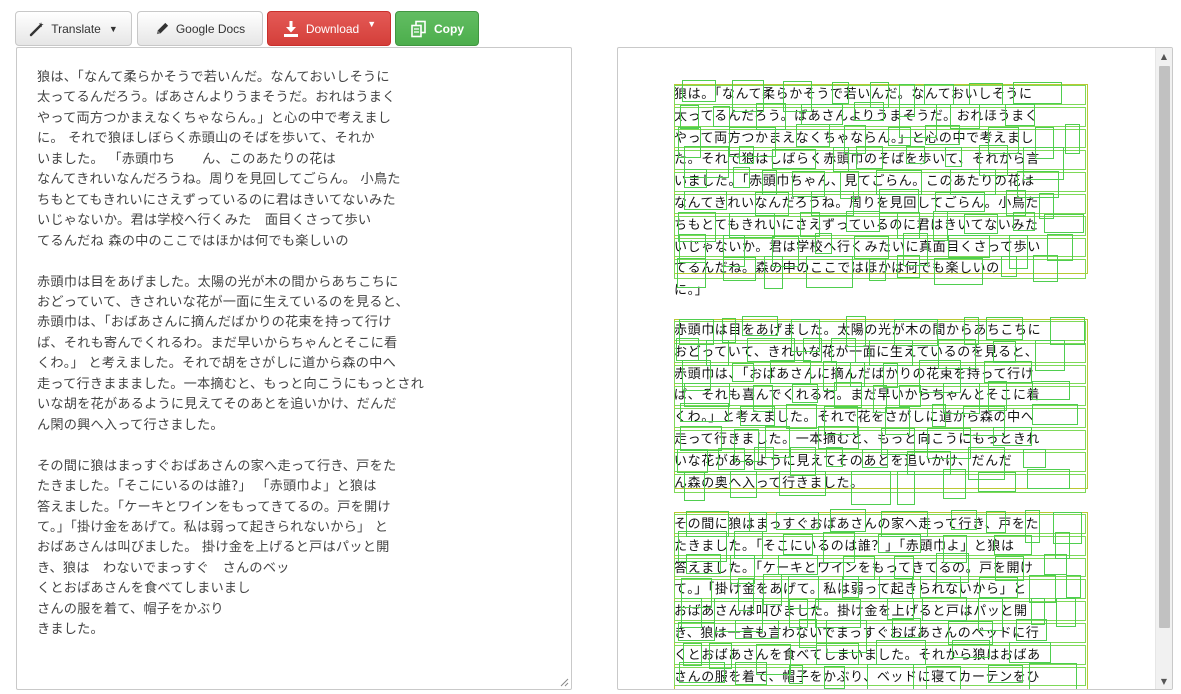  What do you see at coordinates (449, 28) in the screenshot?
I see `copy-label: Copy` at bounding box center [449, 28].